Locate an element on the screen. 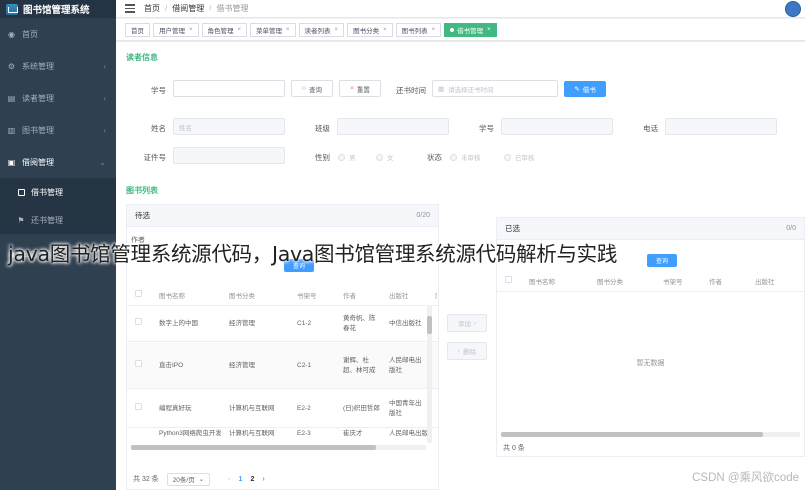 This screenshot has width=805, height=490. edit-icon: ✎ is located at coordinates (577, 89).